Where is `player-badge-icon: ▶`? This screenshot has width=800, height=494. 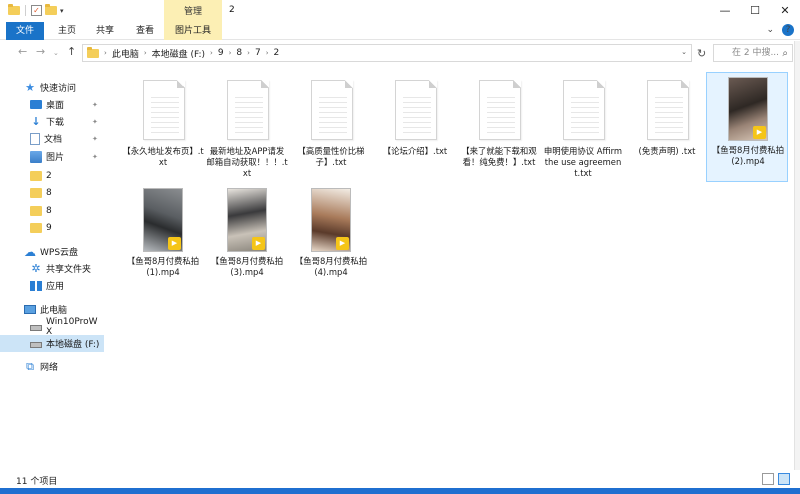
player-badge-icon: ▶ is located at coordinates (342, 243).